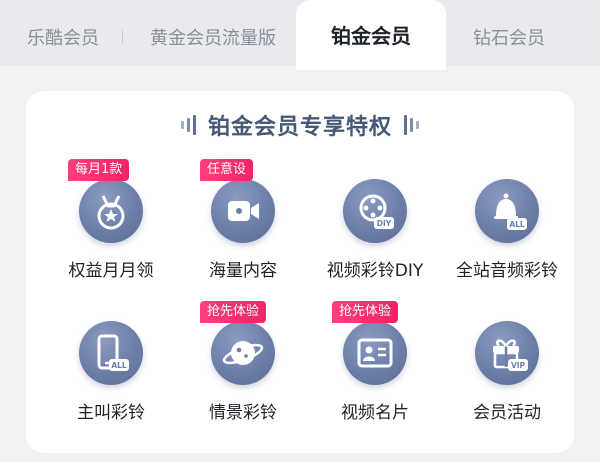 This screenshot has height=462, width=600. Describe the element at coordinates (243, 353) in the screenshot. I see `planet-icon` at that location.